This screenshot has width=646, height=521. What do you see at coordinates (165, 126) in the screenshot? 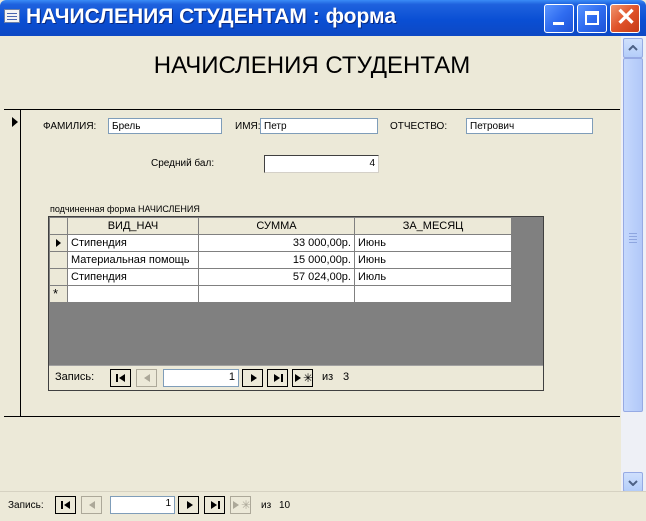
I see `lastname-field: Брель` at bounding box center [165, 126].